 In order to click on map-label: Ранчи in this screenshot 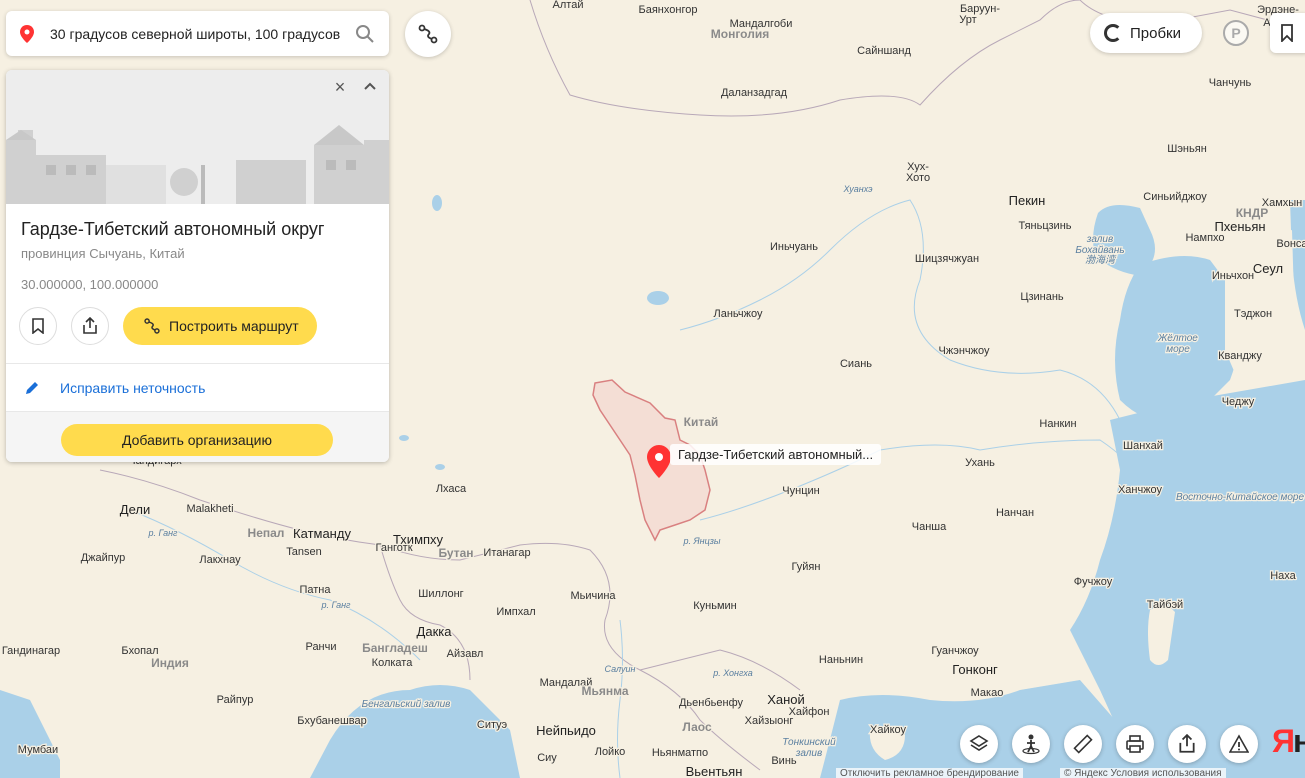, I will do `click(321, 647)`.